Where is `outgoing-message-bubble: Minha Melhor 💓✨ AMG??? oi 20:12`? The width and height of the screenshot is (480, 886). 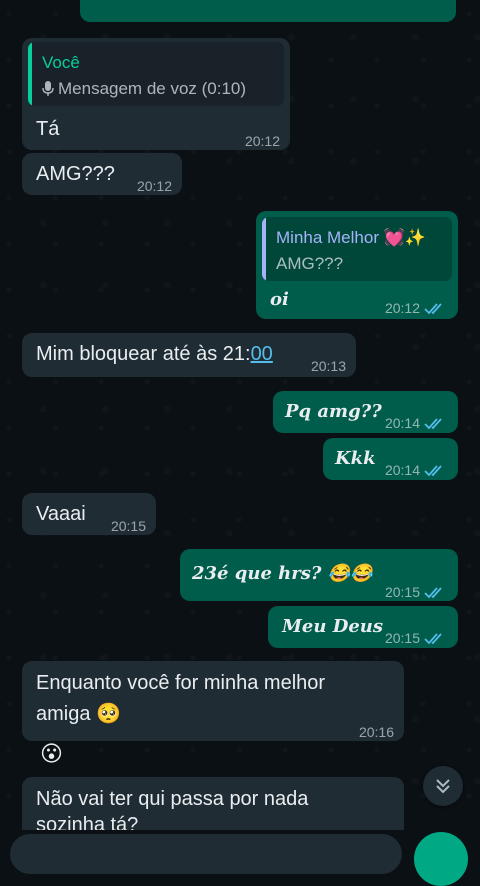 outgoing-message-bubble: Minha Melhor 💓✨ AMG??? oi 20:12 is located at coordinates (357, 265).